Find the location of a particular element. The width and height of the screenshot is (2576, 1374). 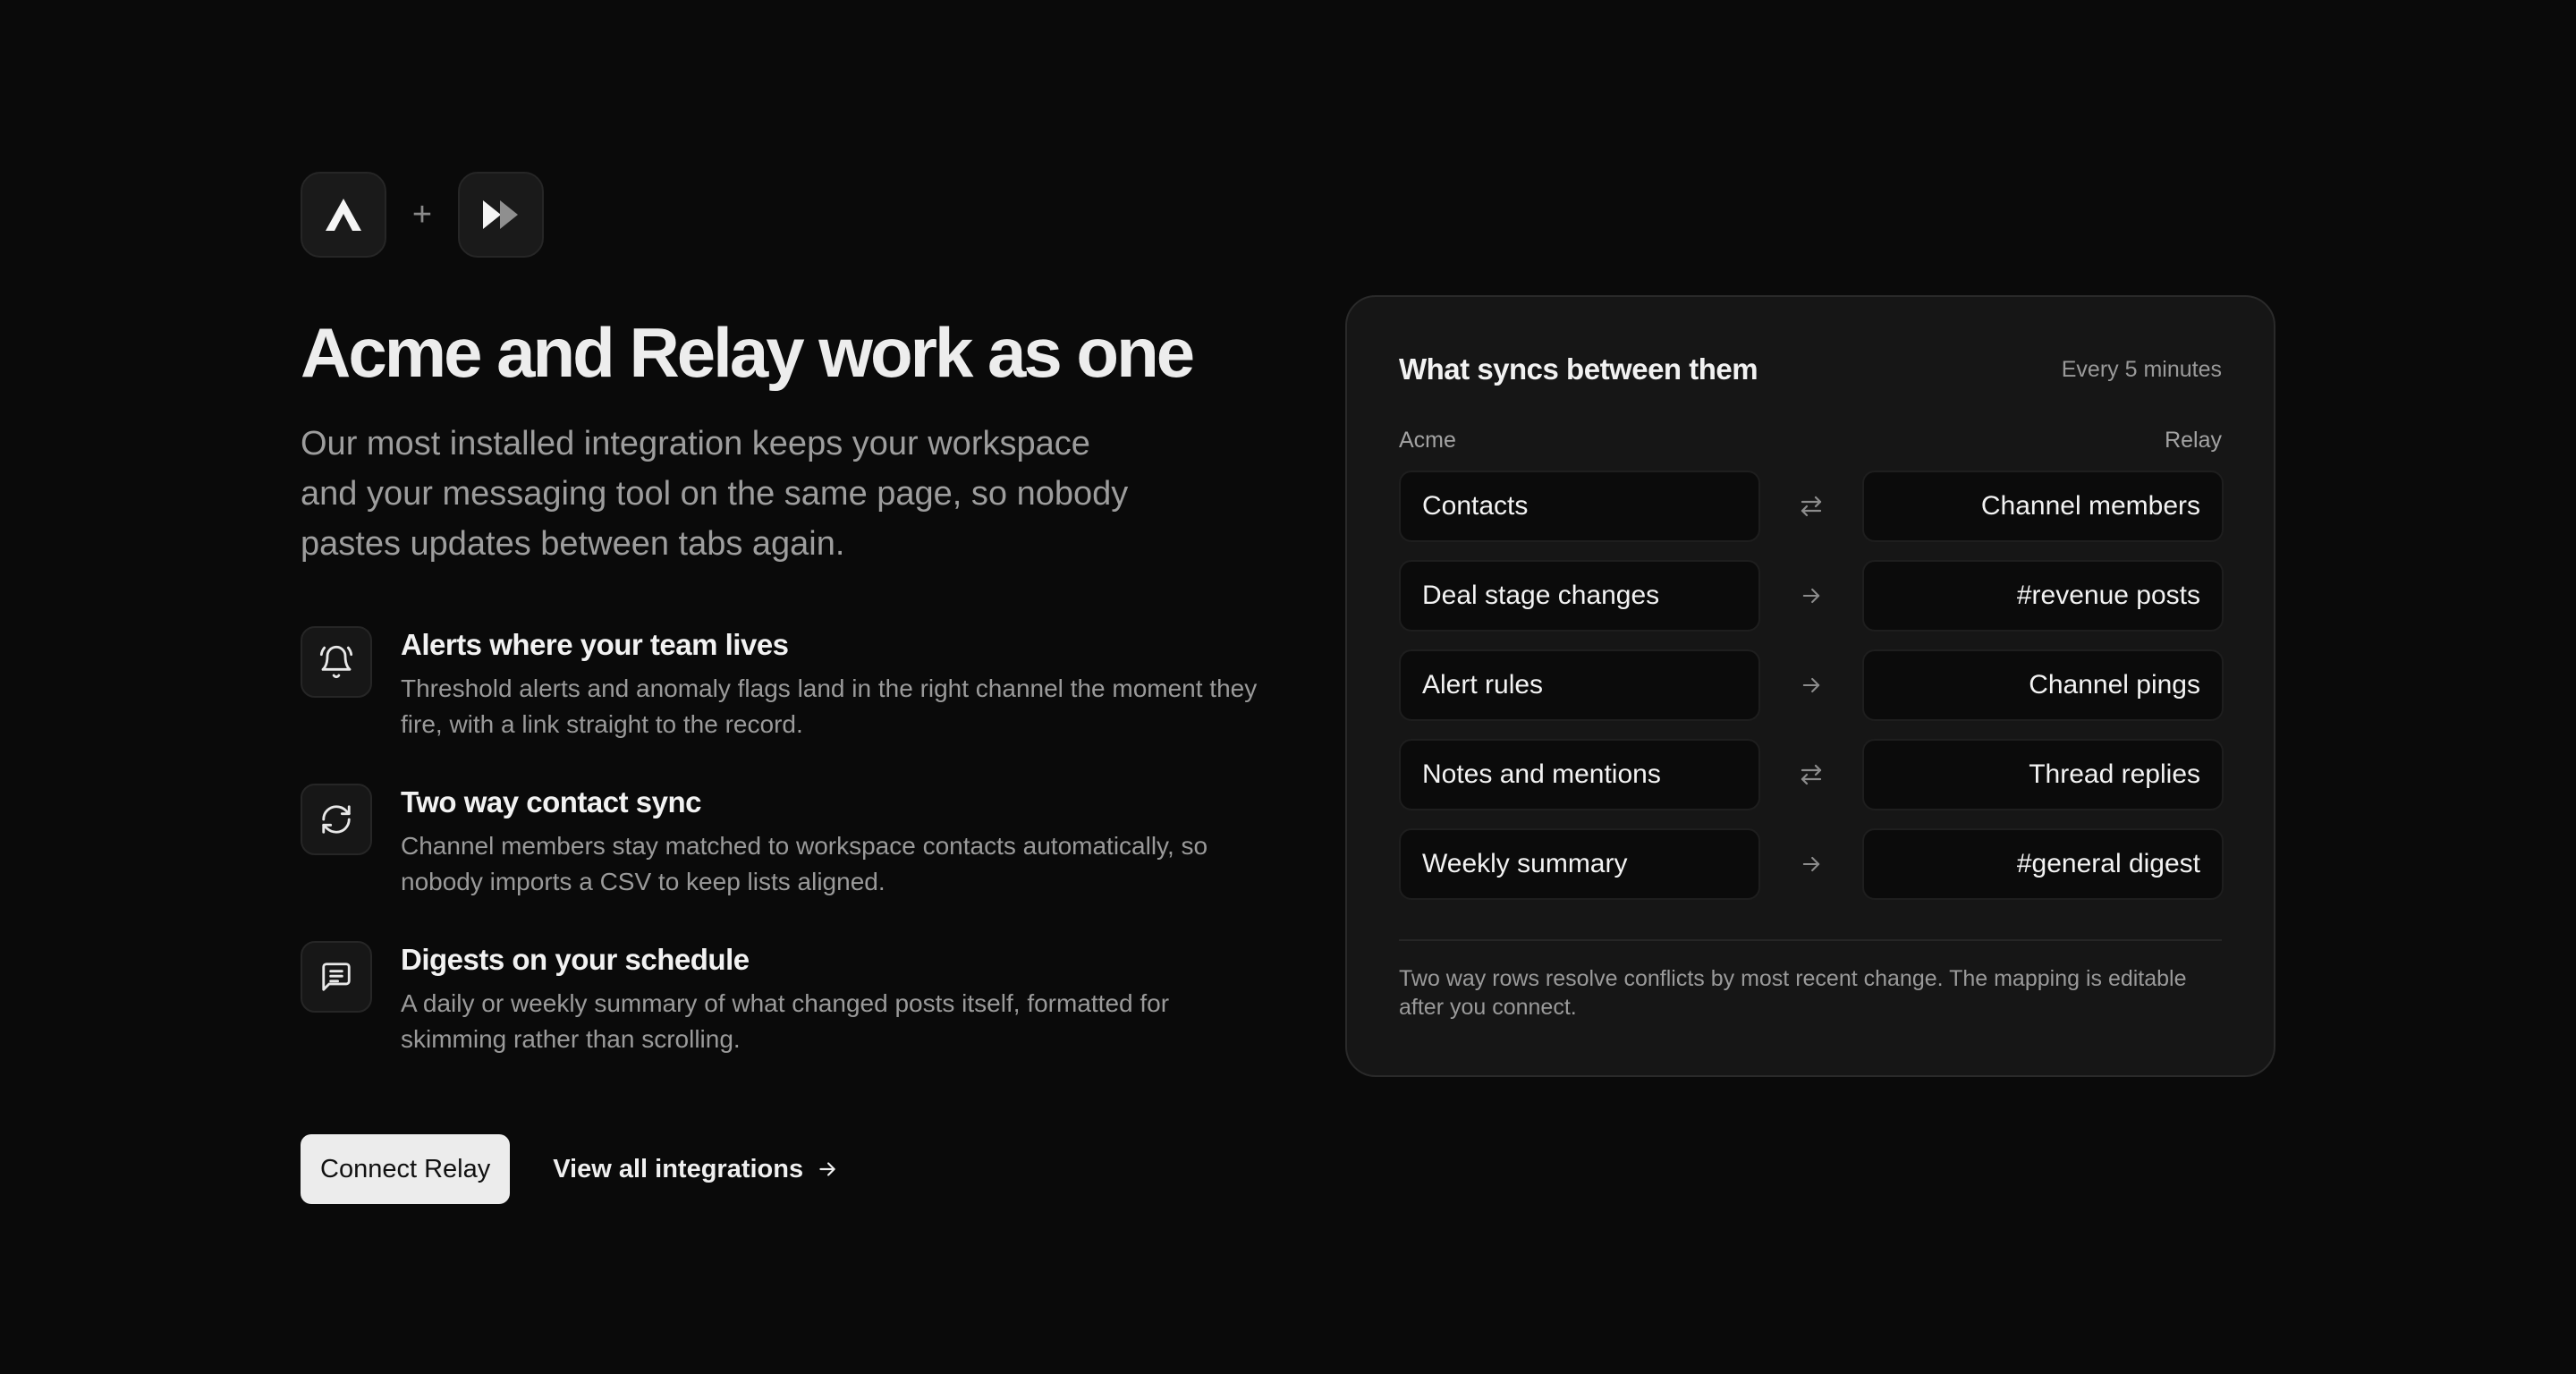

feature-title: Alerts where your team lives is located at coordinates (595, 644).